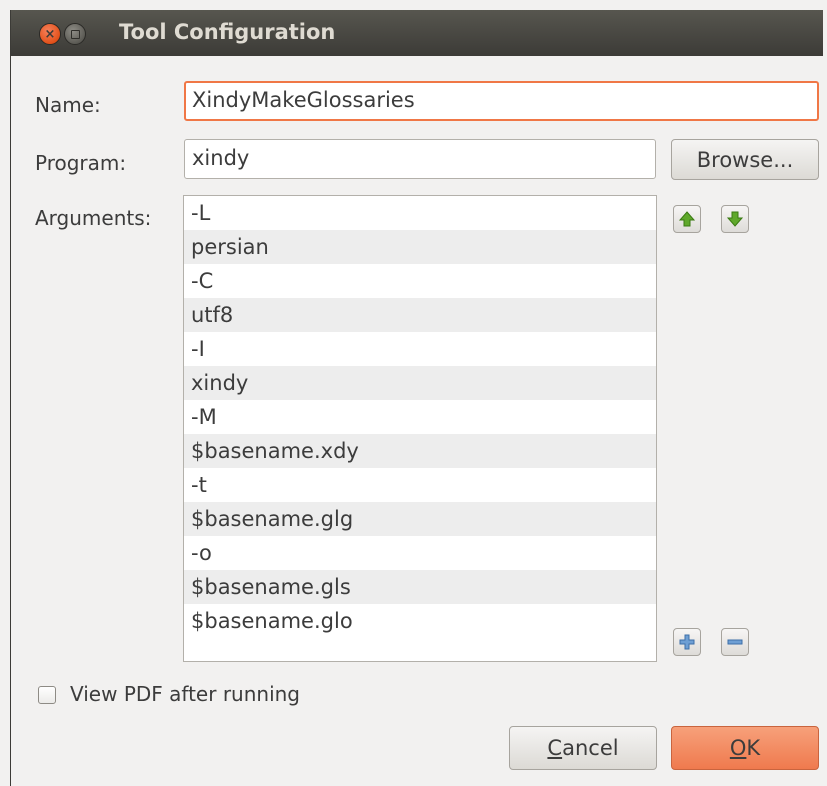 The width and height of the screenshot is (827, 786). Describe the element at coordinates (738, 748) in the screenshot. I see `ok-mnemonic: O` at that location.